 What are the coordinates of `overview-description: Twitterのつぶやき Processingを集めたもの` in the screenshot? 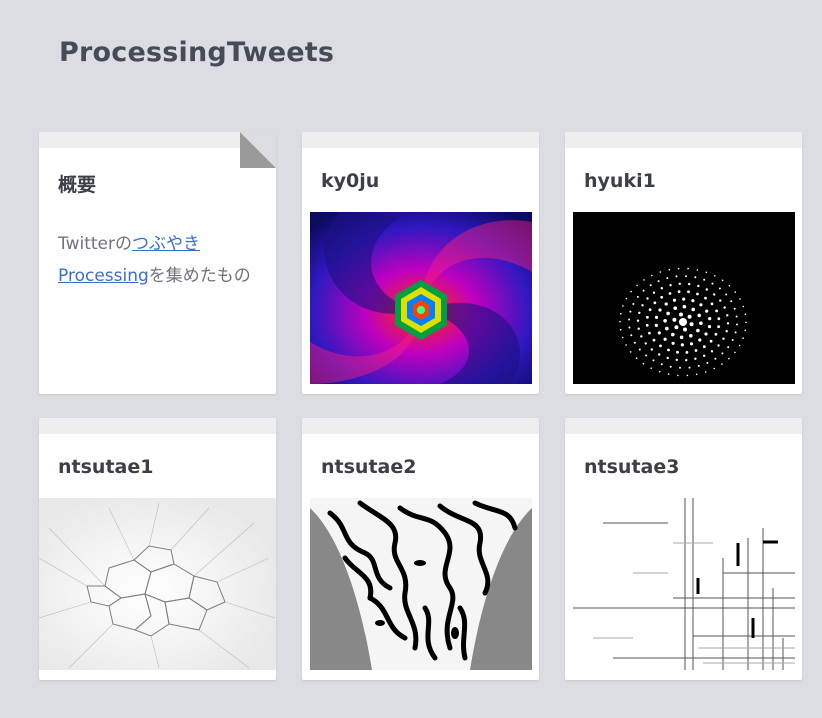 It's located at (158, 260).